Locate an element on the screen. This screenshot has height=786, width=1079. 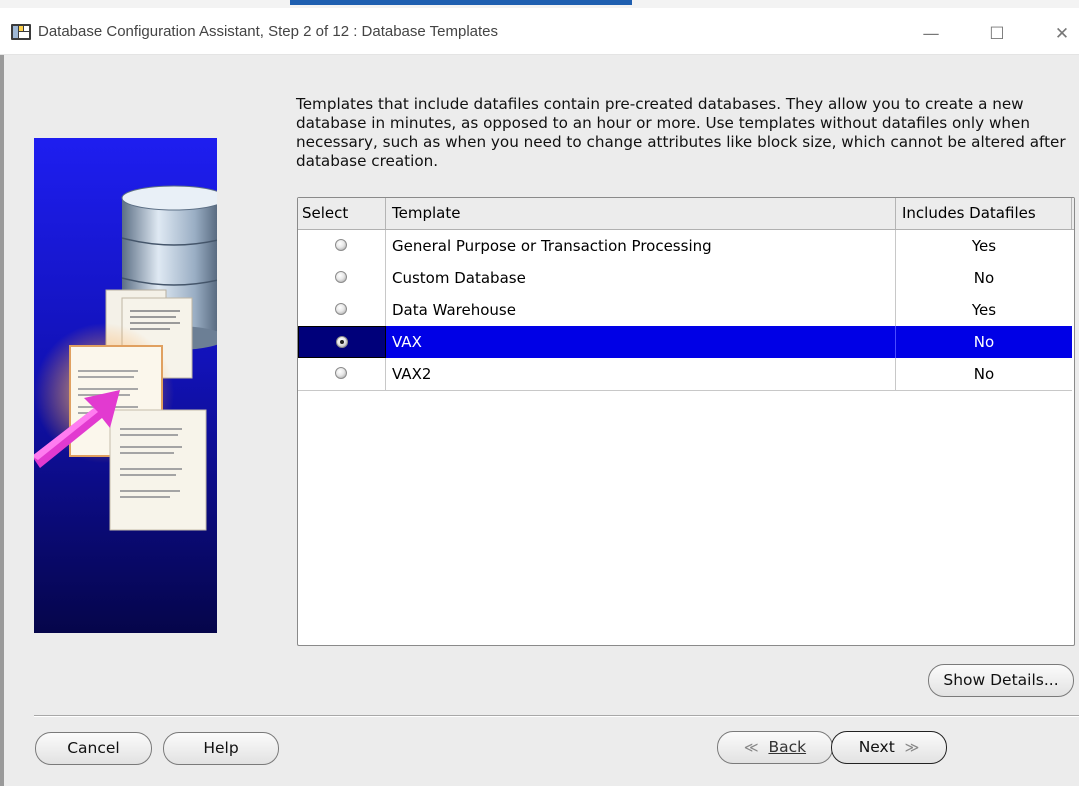
column-header-select: Select is located at coordinates (342, 213).